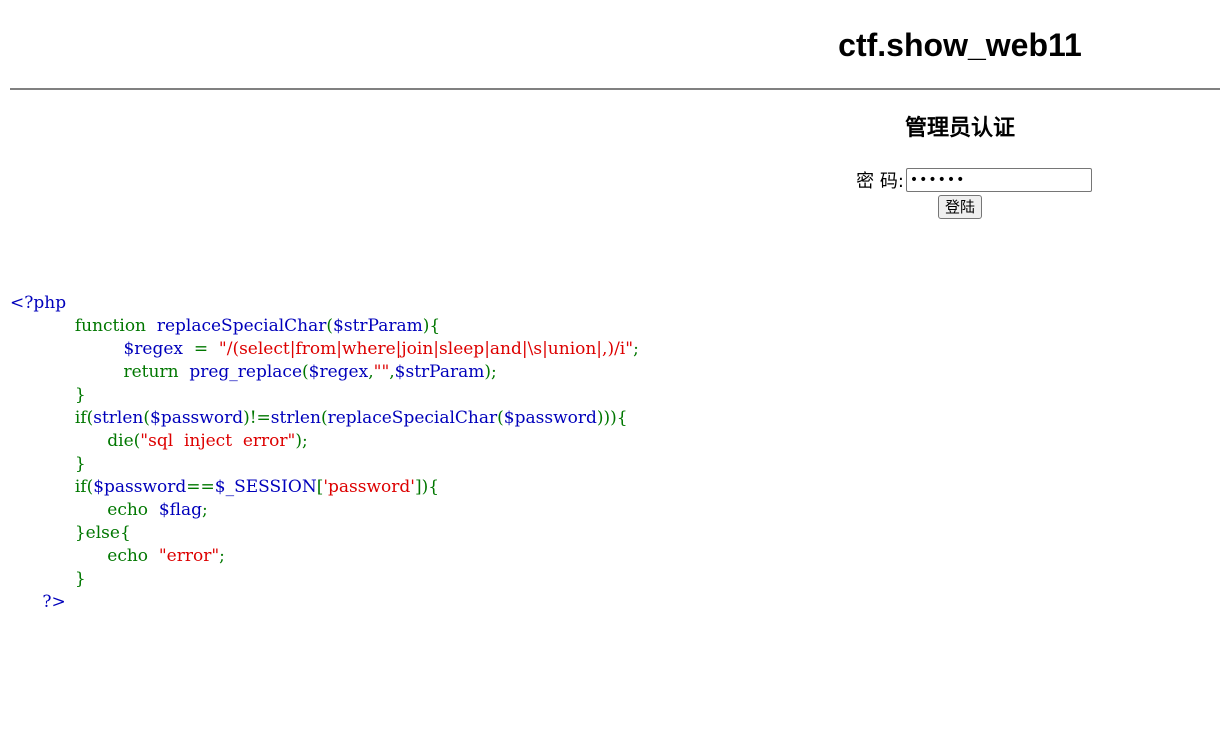 This screenshot has width=1220, height=737. Describe the element at coordinates (218, 441) in the screenshot. I see `code-token: "sql inject error"` at that location.